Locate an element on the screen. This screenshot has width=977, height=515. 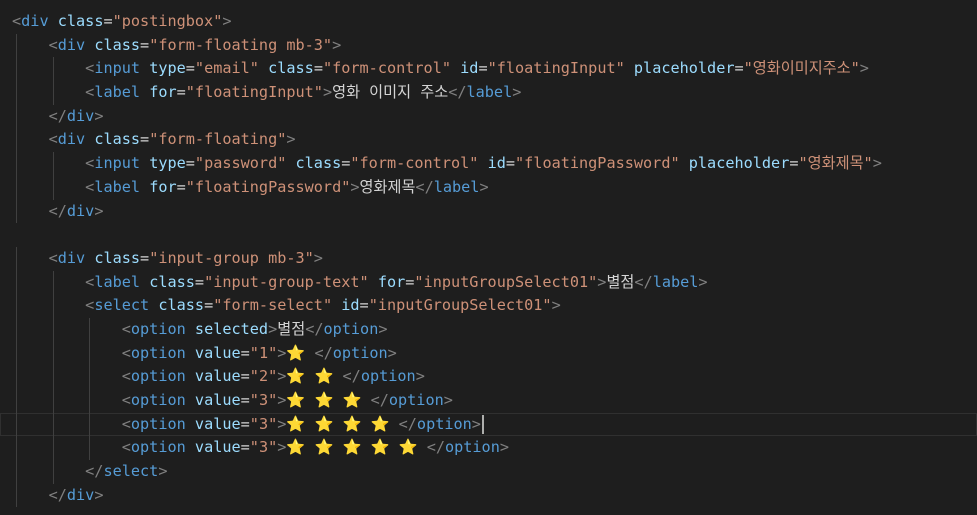
code-attribute-value: "floatingInput" is located at coordinates (254, 92).